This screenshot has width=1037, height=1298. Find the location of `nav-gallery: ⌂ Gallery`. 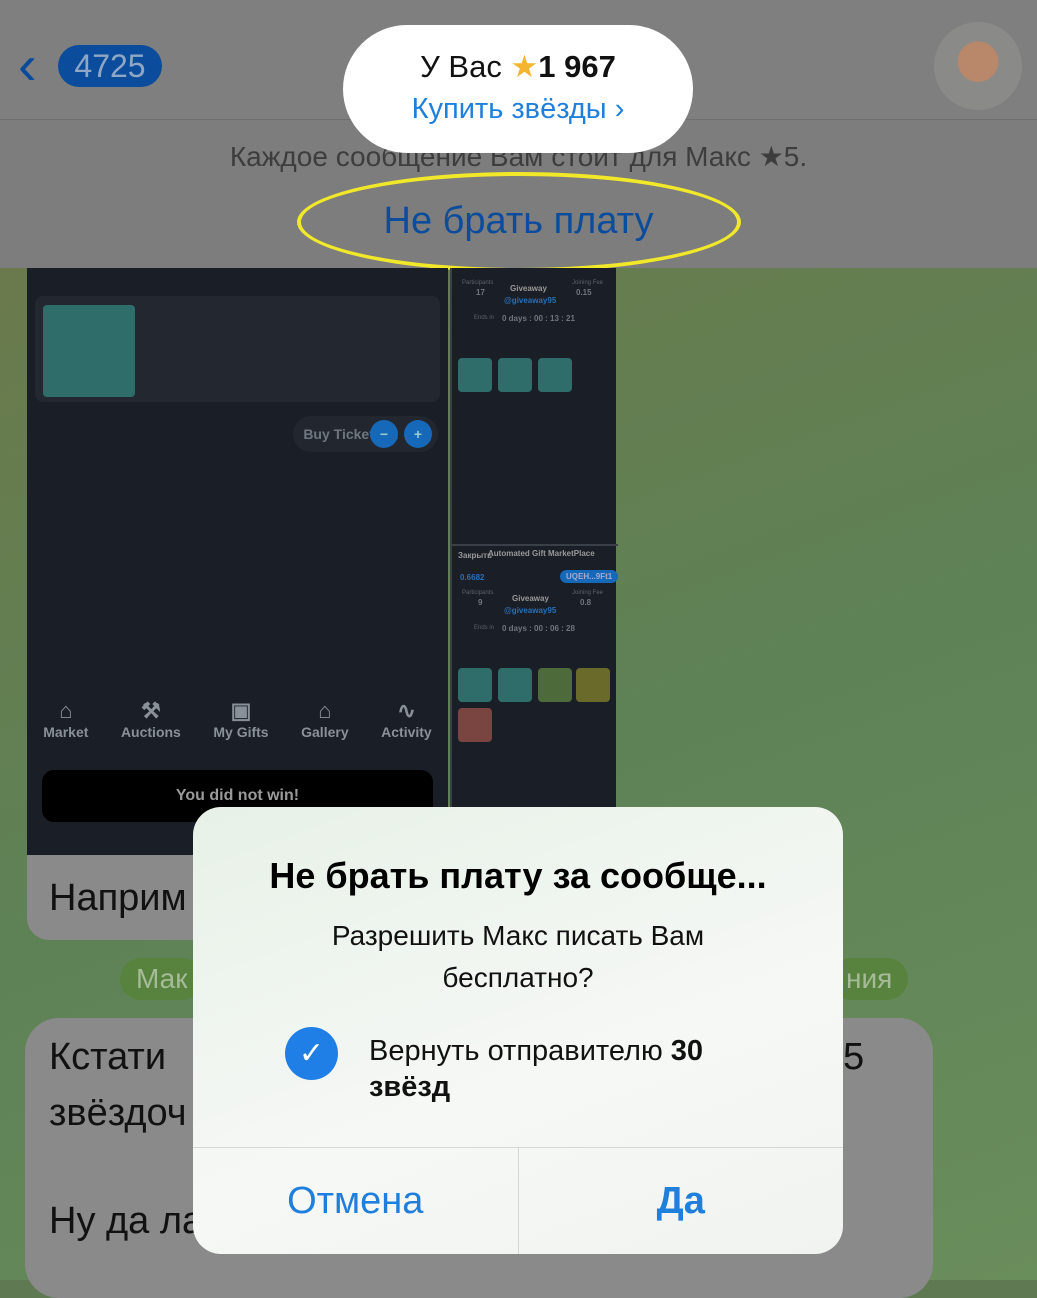

nav-gallery: ⌂ Gallery is located at coordinates (324, 719).